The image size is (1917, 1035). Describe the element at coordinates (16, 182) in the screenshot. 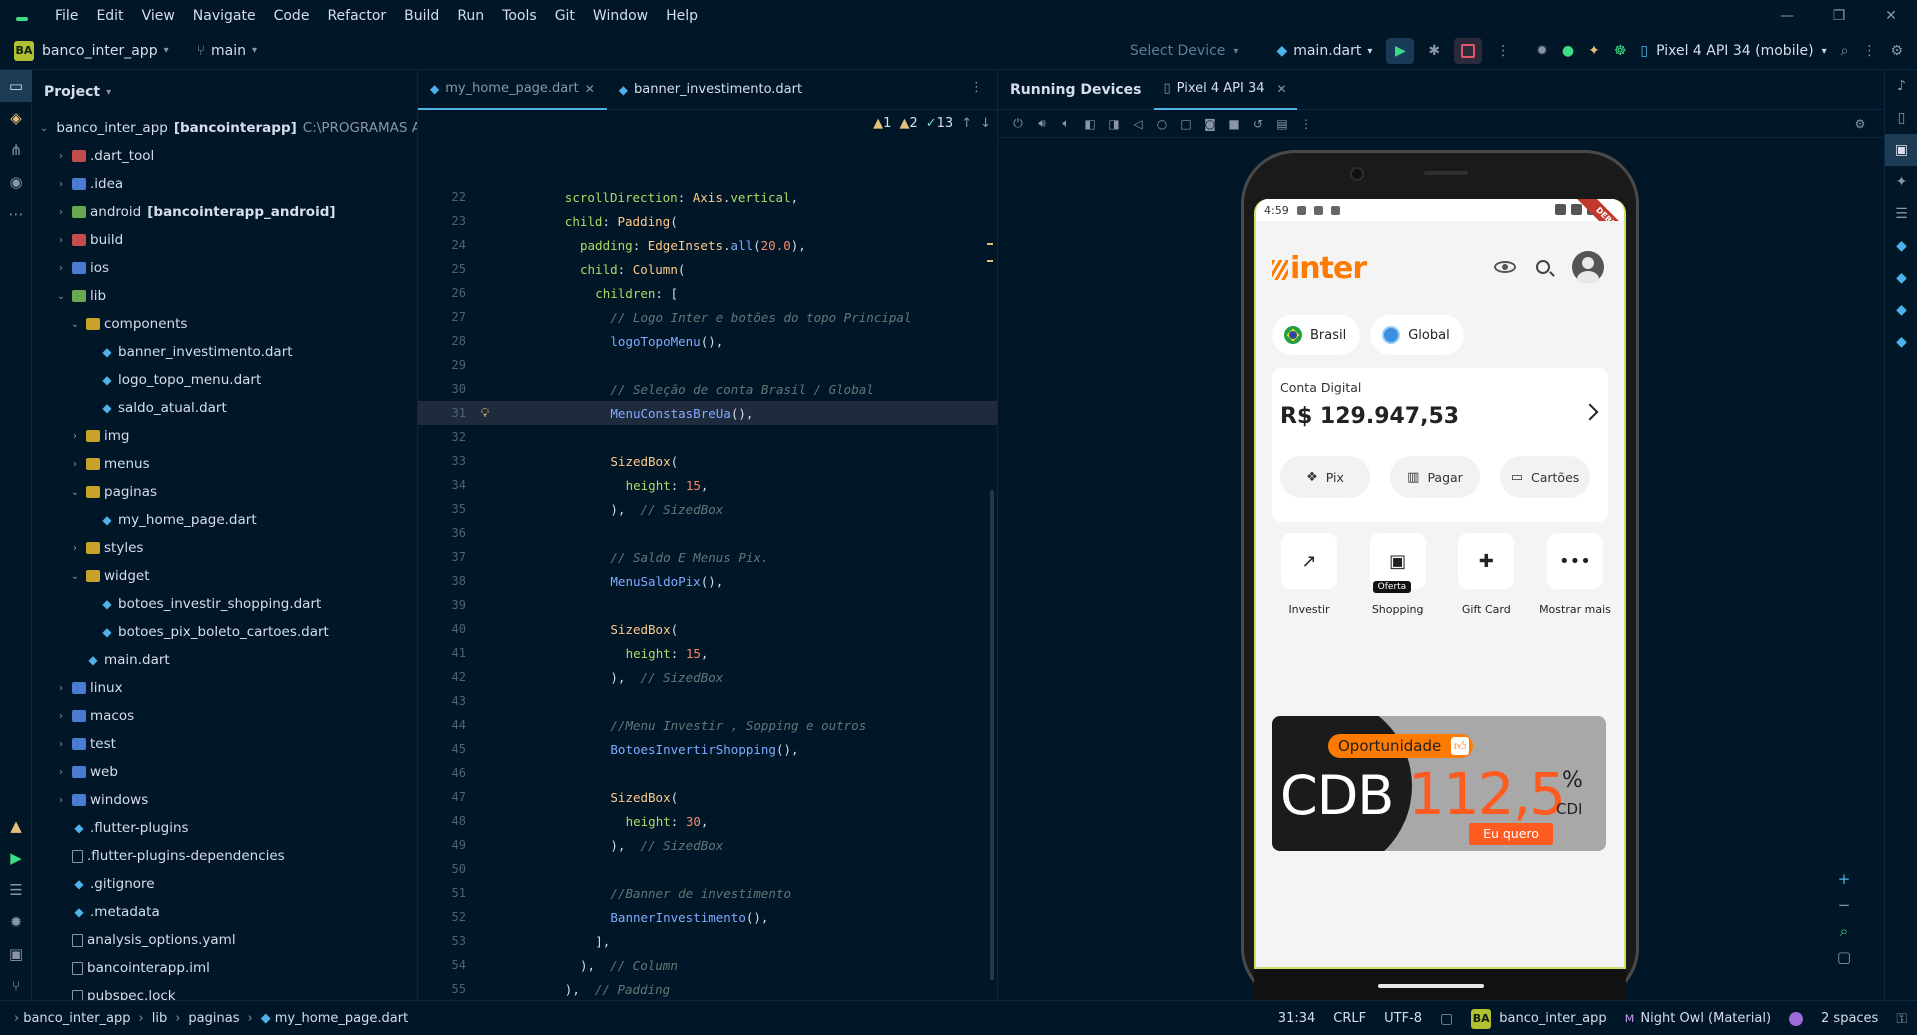

I see `github-icon: ◉` at that location.